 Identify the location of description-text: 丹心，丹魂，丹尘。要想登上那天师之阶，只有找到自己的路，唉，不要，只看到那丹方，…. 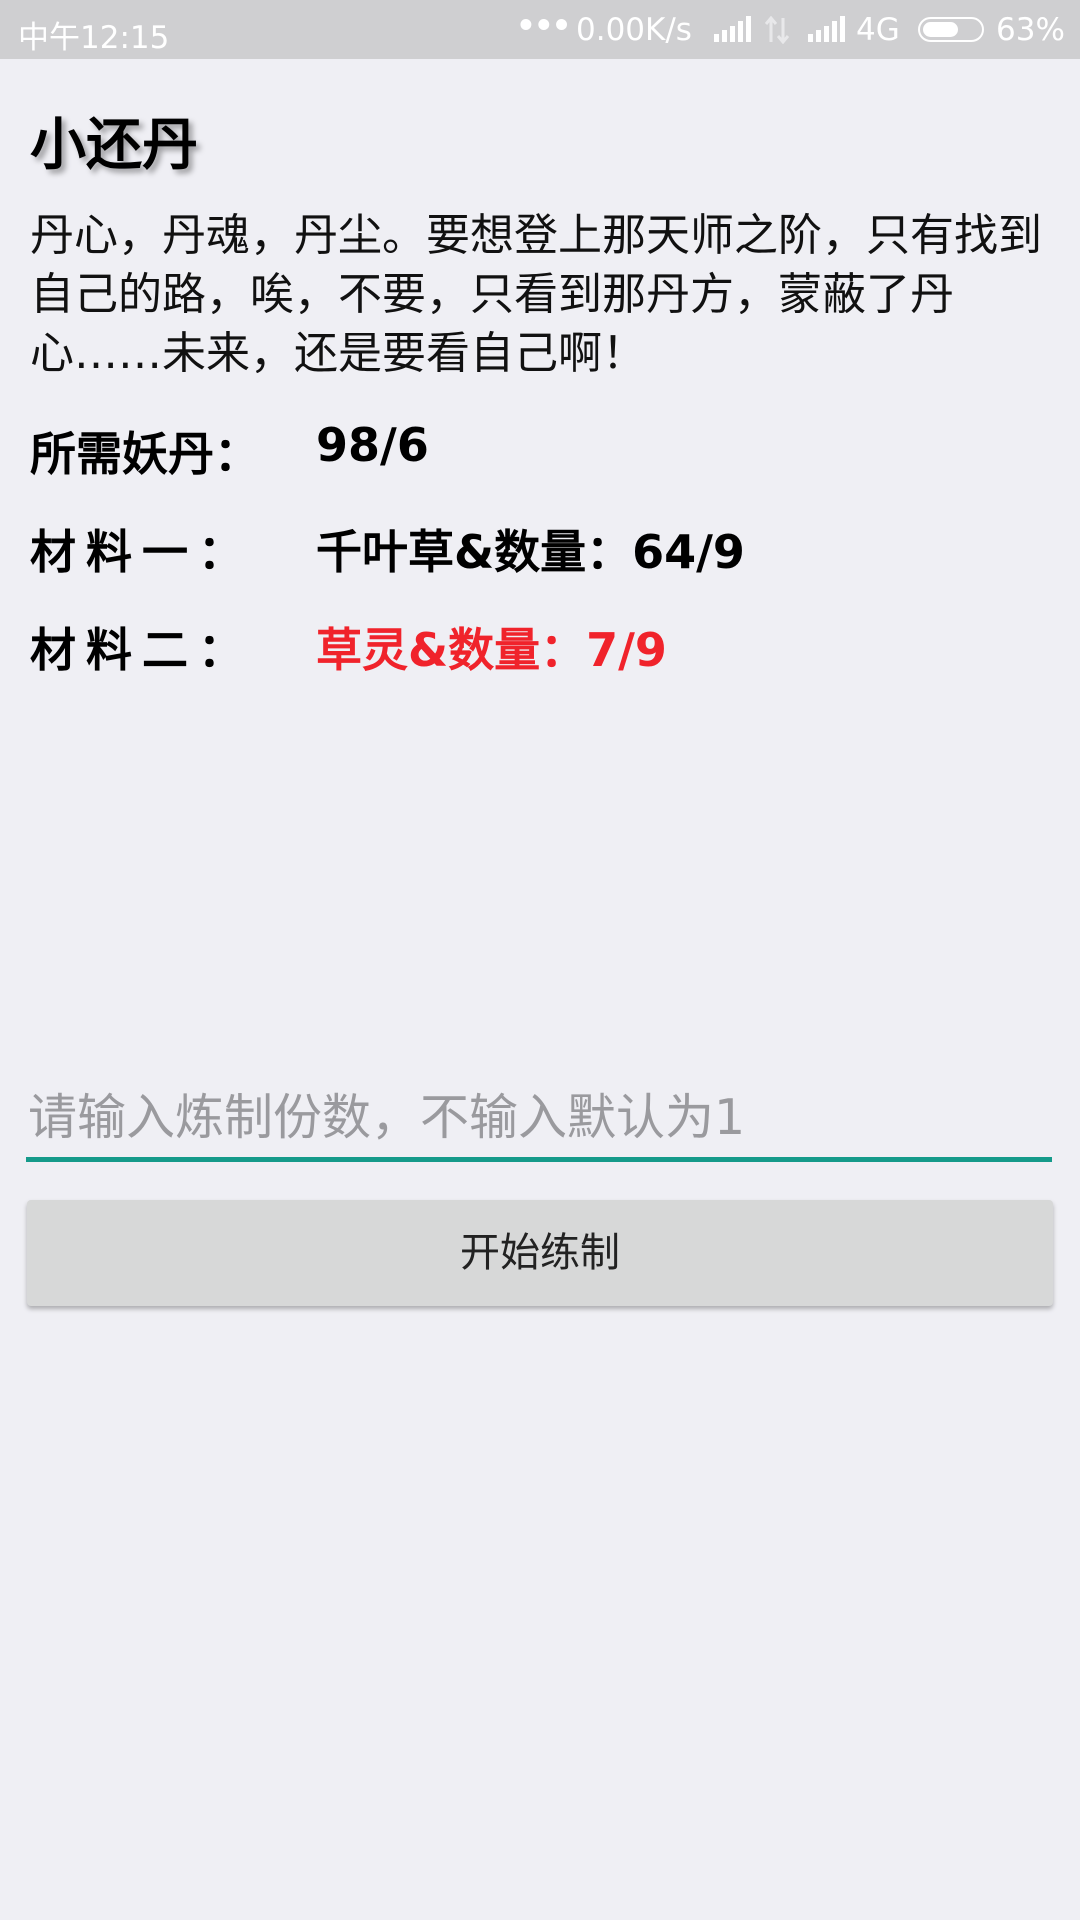
(536, 294).